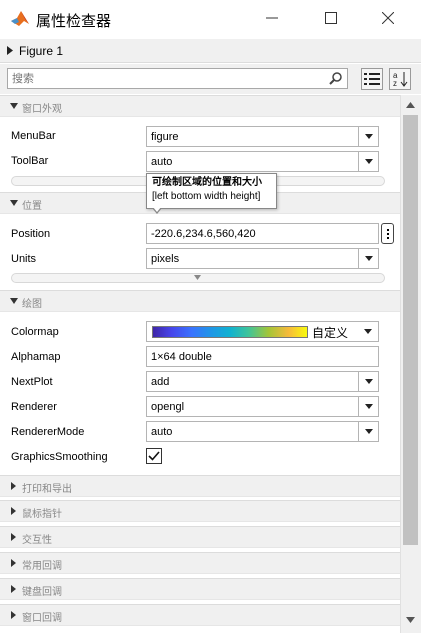 This screenshot has width=421, height=633. Describe the element at coordinates (200, 511) in the screenshot. I see `section-mouse-pointer: 鼠标指针` at that location.